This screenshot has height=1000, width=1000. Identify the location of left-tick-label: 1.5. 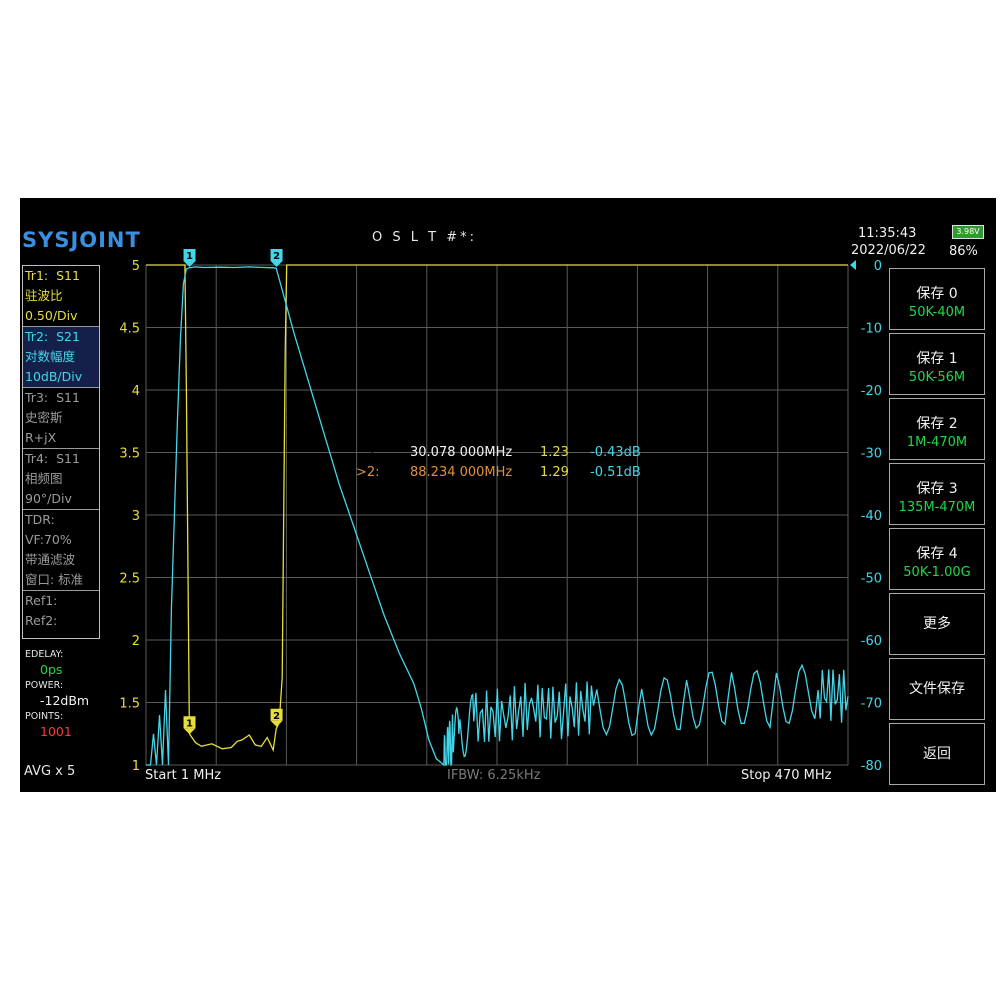
(129, 704).